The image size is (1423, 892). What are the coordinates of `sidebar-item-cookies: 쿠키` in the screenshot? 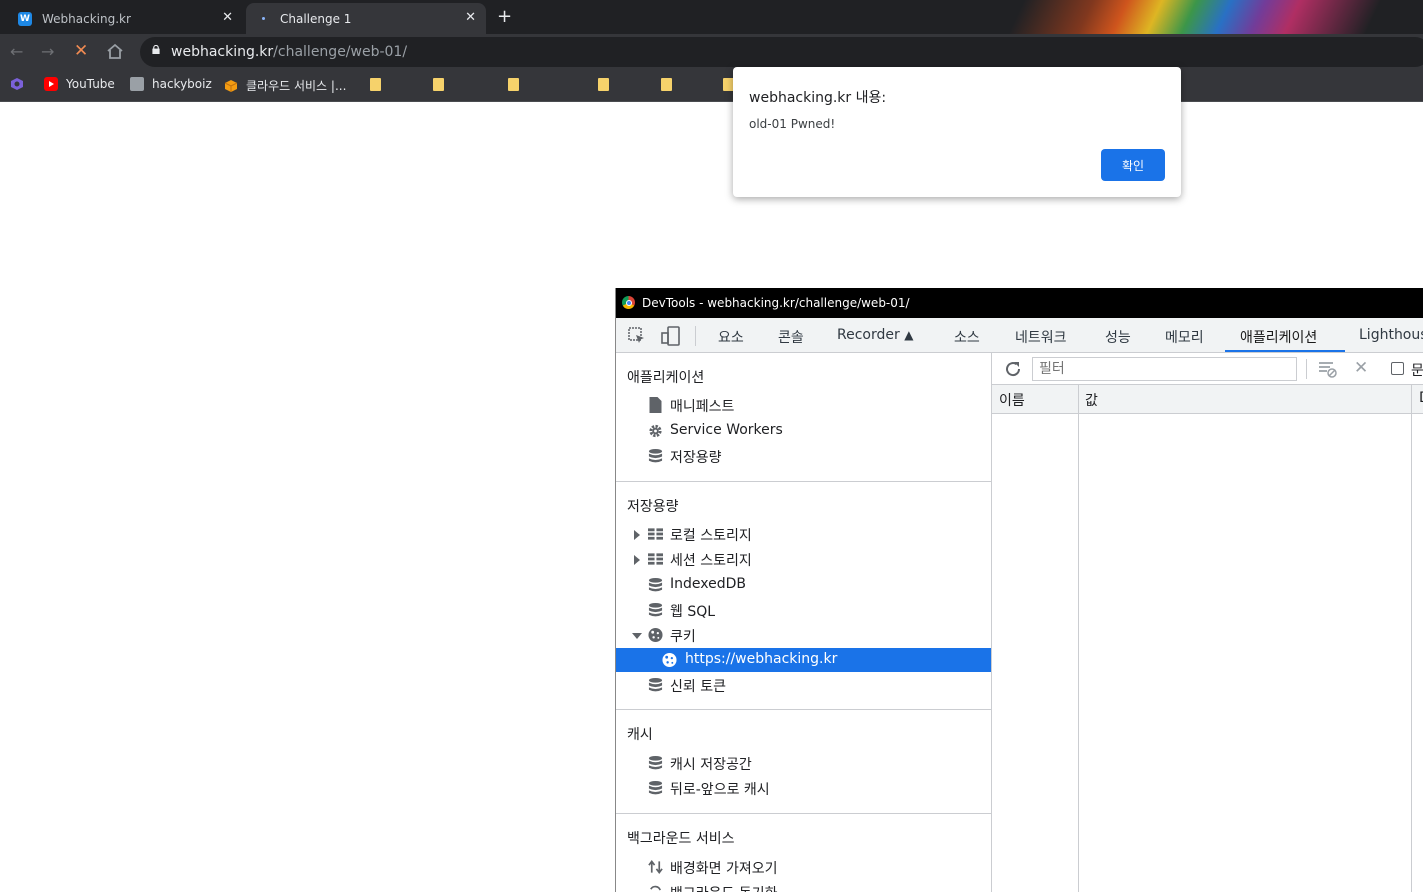 It's located at (803, 635).